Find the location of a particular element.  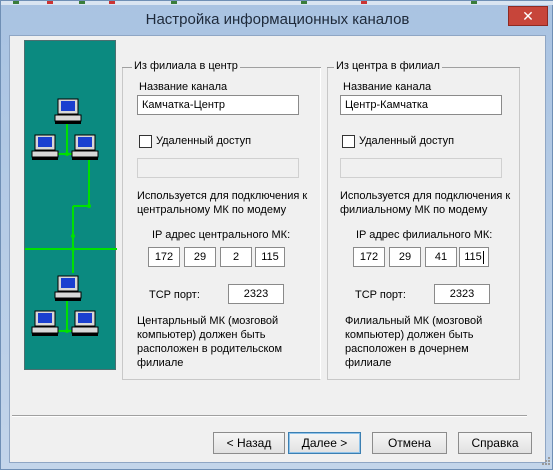

left-ip-octet-4: 115 is located at coordinates (270, 257).